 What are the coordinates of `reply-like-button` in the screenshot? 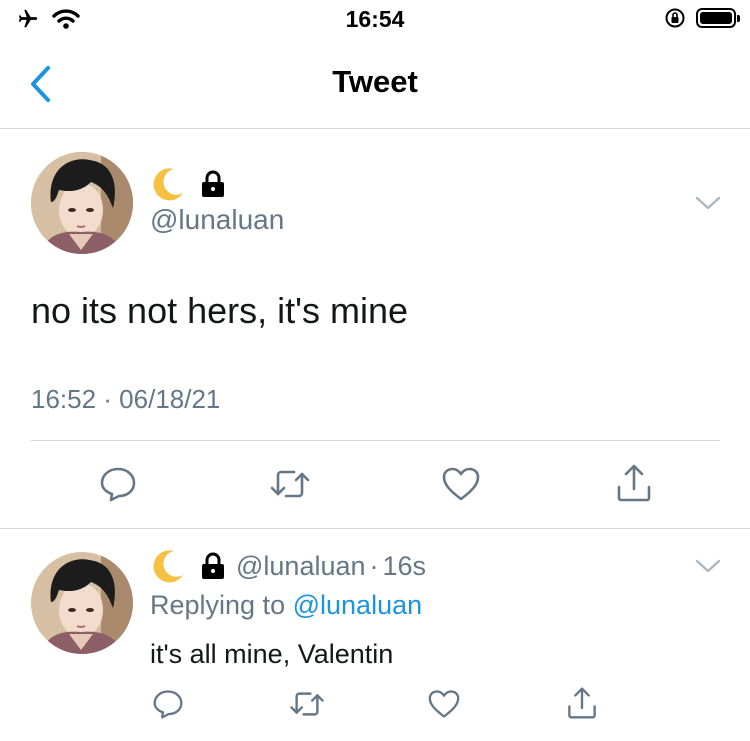 It's located at (444, 704).